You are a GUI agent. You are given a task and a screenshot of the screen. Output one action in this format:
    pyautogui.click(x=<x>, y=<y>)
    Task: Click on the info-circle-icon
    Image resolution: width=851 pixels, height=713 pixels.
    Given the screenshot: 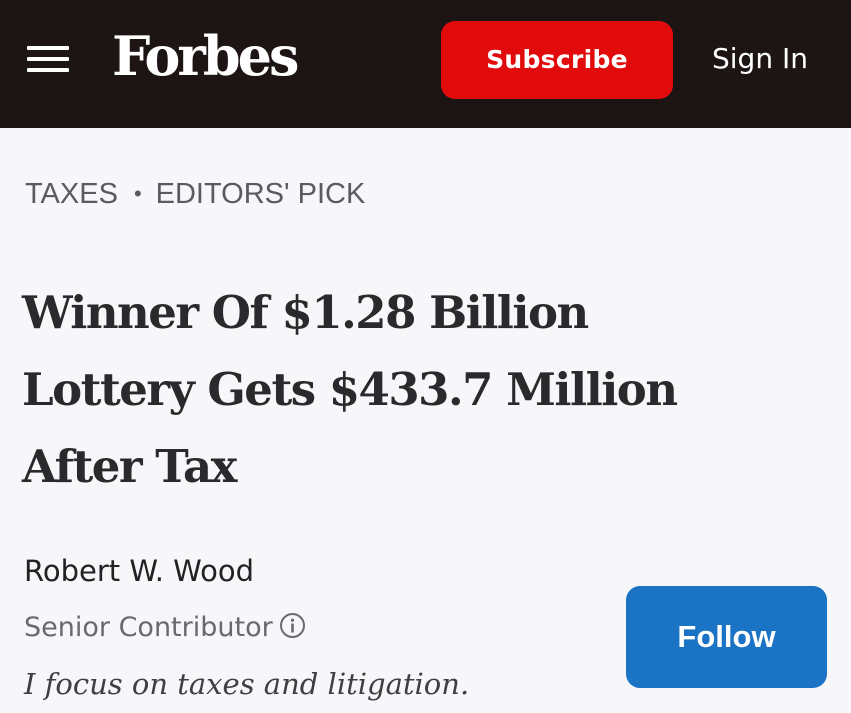 What is the action you would take?
    pyautogui.click(x=292, y=625)
    